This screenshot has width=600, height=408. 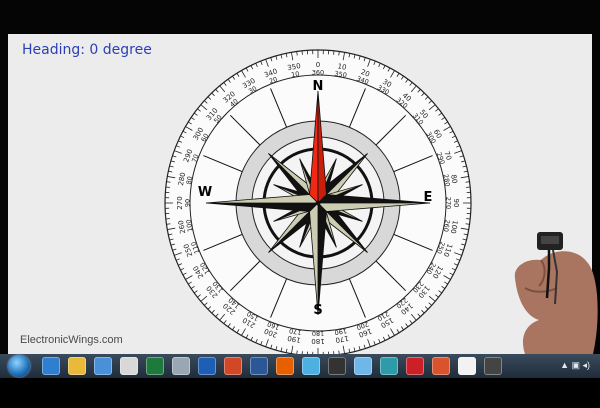 I want to click on reverse-degree-label: 360, so click(x=318, y=73).